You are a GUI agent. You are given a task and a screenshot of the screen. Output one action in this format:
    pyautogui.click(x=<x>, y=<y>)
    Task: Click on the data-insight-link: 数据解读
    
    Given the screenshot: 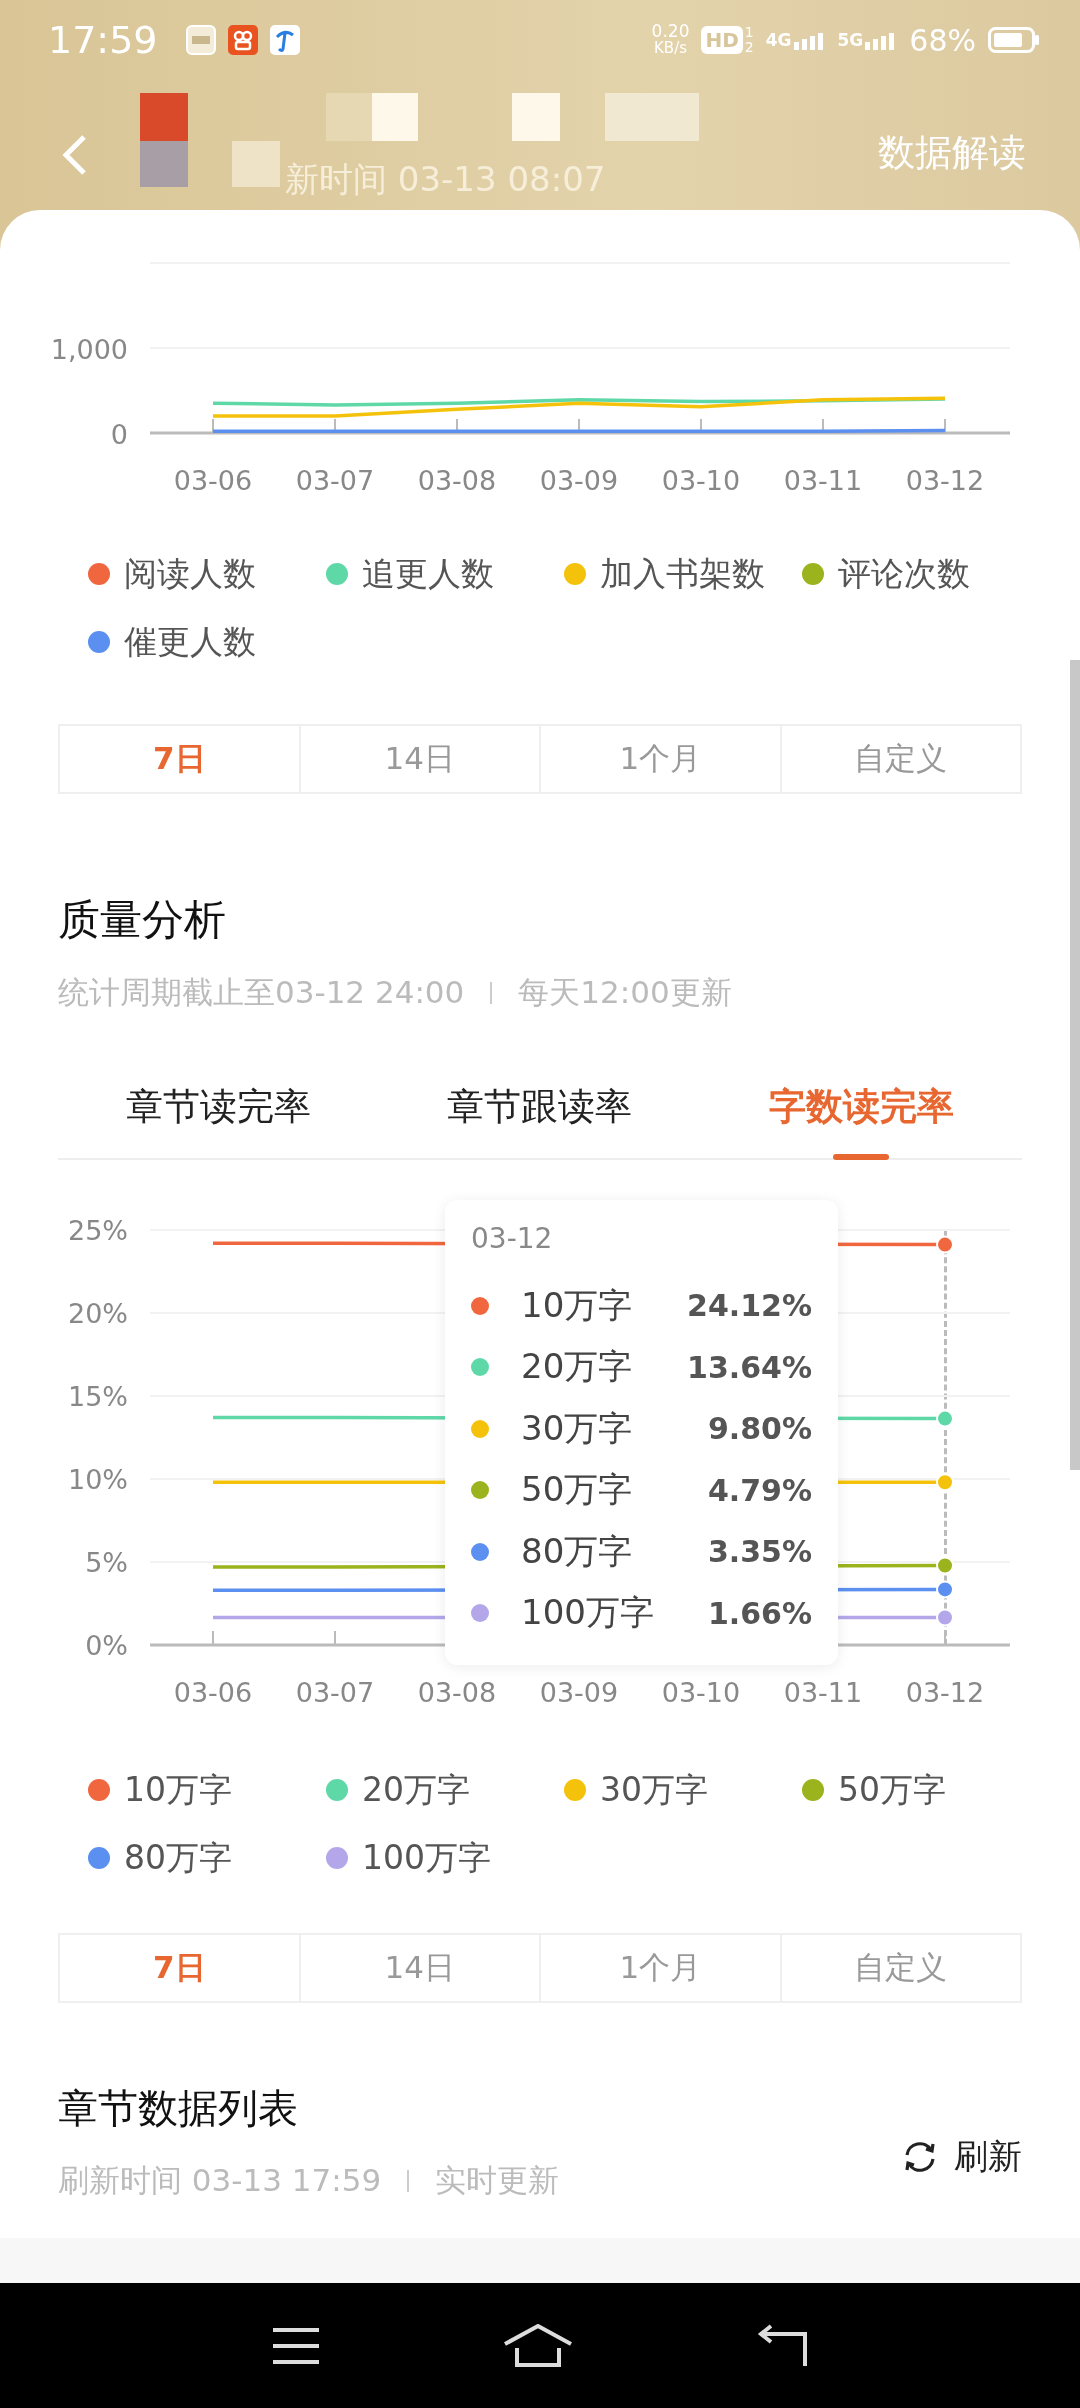 What is the action you would take?
    pyautogui.click(x=952, y=153)
    